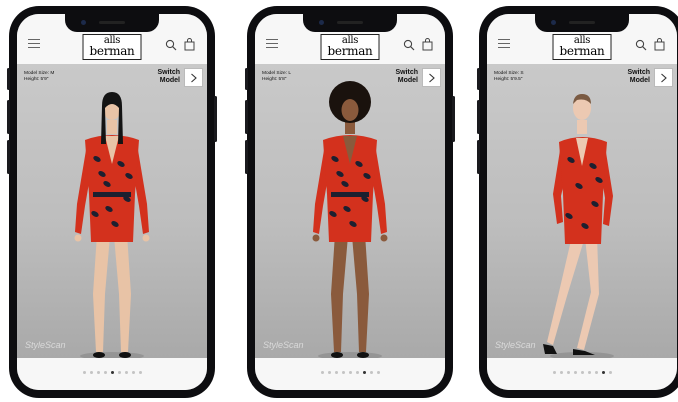 The height and width of the screenshot is (402, 678). Describe the element at coordinates (350, 110) in the screenshot. I see `face` at that location.